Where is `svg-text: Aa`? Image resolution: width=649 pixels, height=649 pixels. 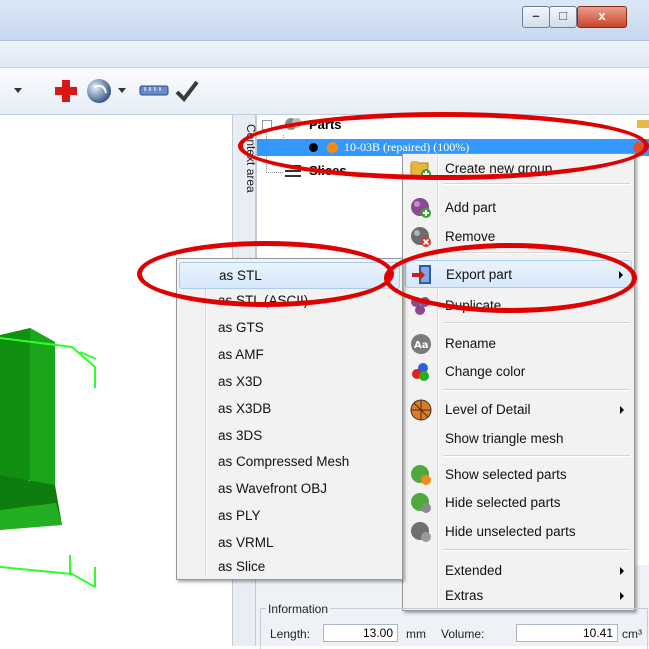 svg-text: Aa is located at coordinates (421, 345).